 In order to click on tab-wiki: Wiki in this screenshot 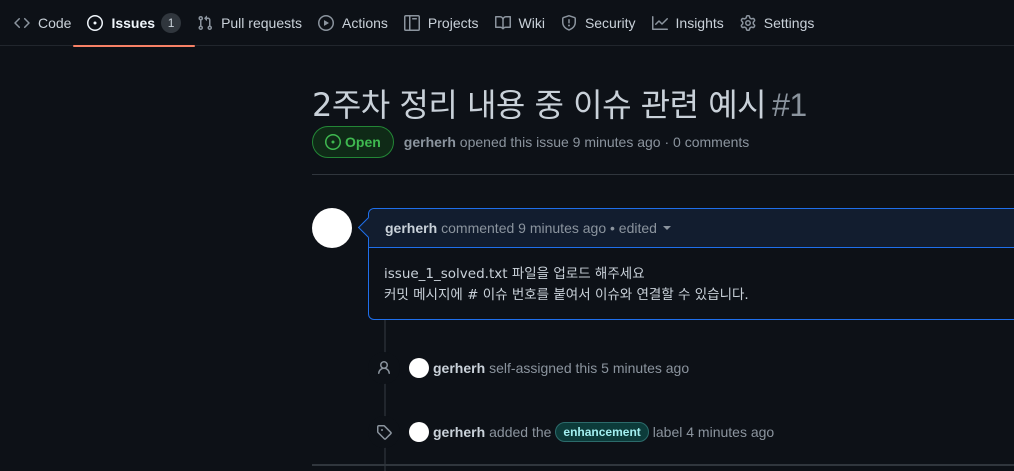, I will do `click(527, 23)`.